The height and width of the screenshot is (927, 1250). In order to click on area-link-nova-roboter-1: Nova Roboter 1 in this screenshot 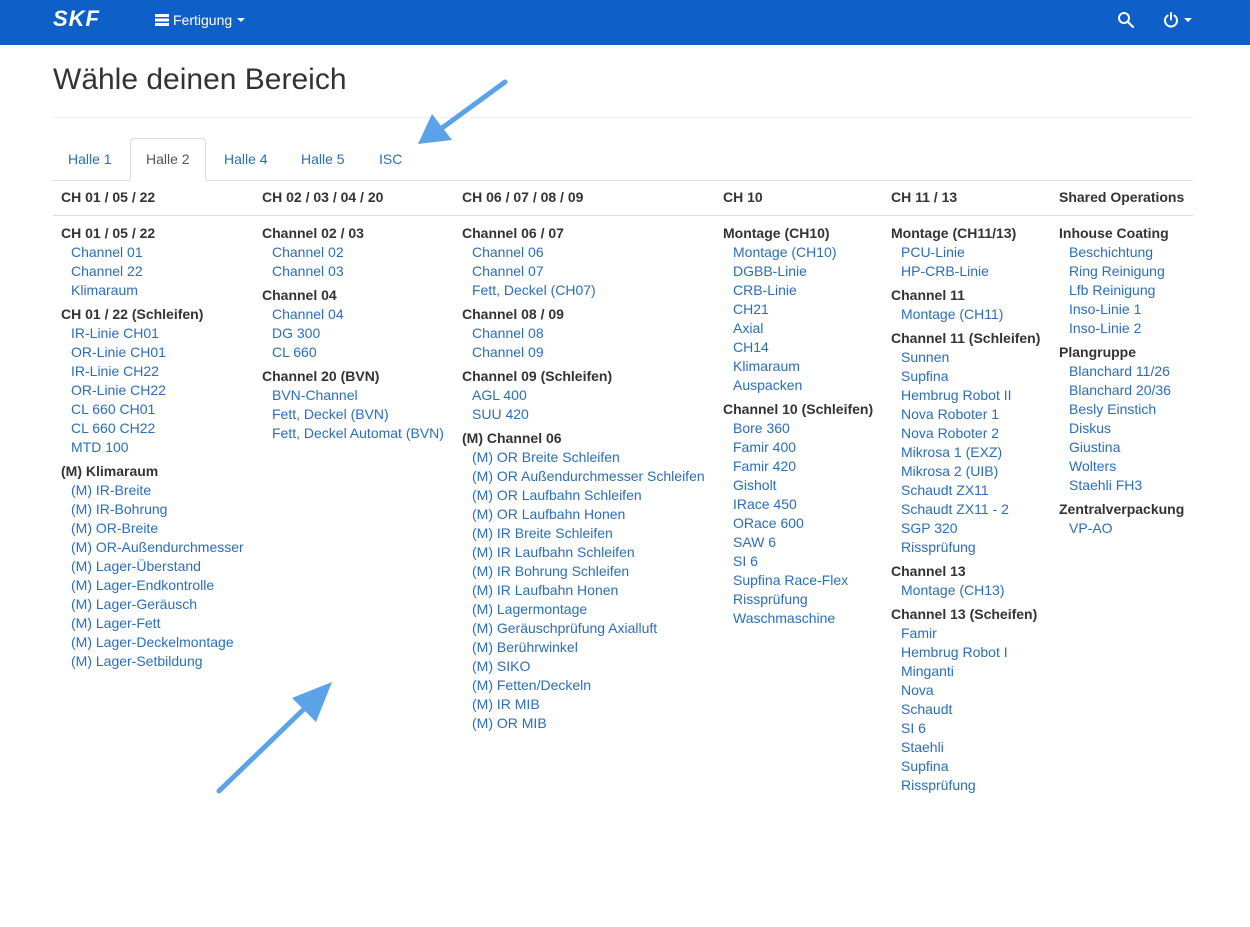, I will do `click(965, 414)`.